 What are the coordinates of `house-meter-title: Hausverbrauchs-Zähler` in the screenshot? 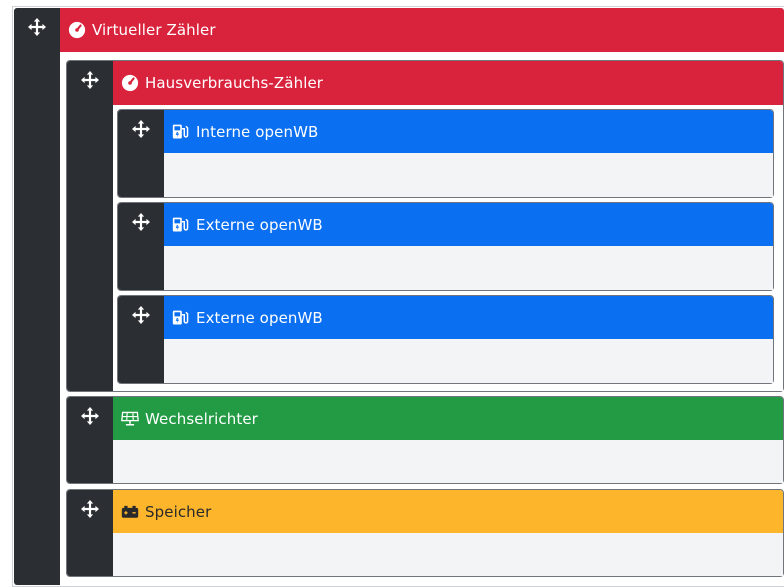 It's located at (234, 83).